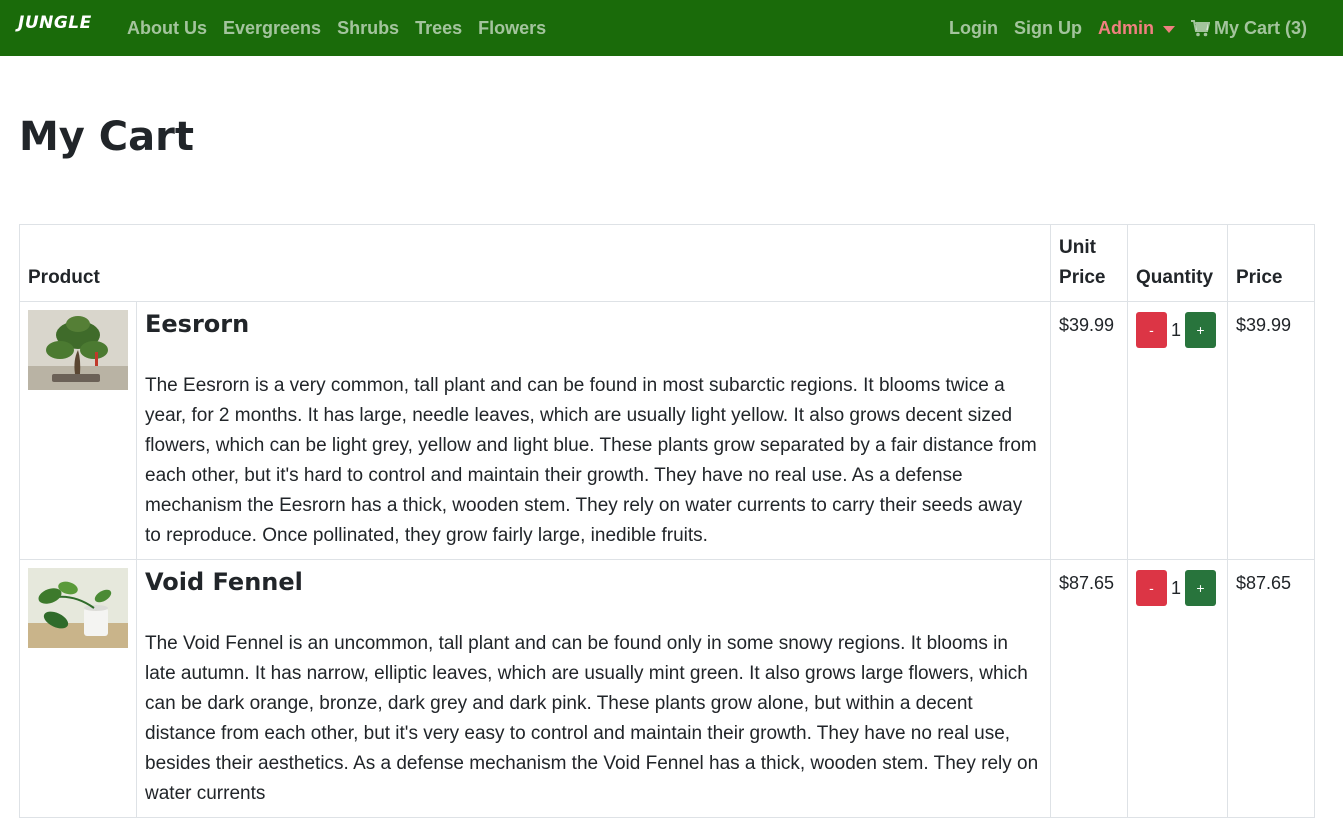  Describe the element at coordinates (1089, 688) in the screenshot. I see `unit-price: $87.65` at that location.